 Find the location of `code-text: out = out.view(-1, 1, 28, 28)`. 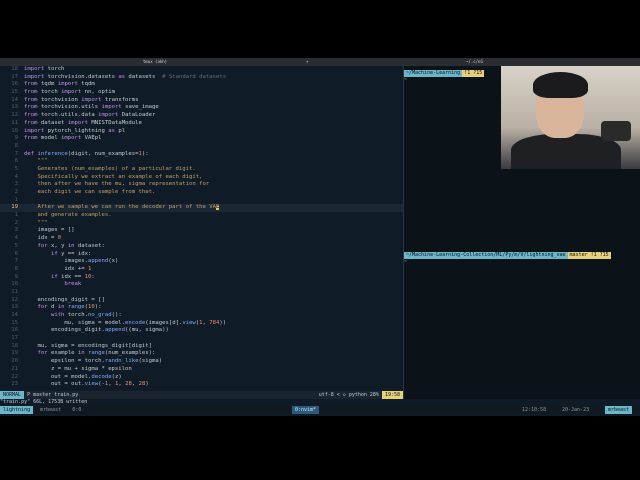

code-text: out = out.view(-1, 1, 28, 28) is located at coordinates (86, 384).